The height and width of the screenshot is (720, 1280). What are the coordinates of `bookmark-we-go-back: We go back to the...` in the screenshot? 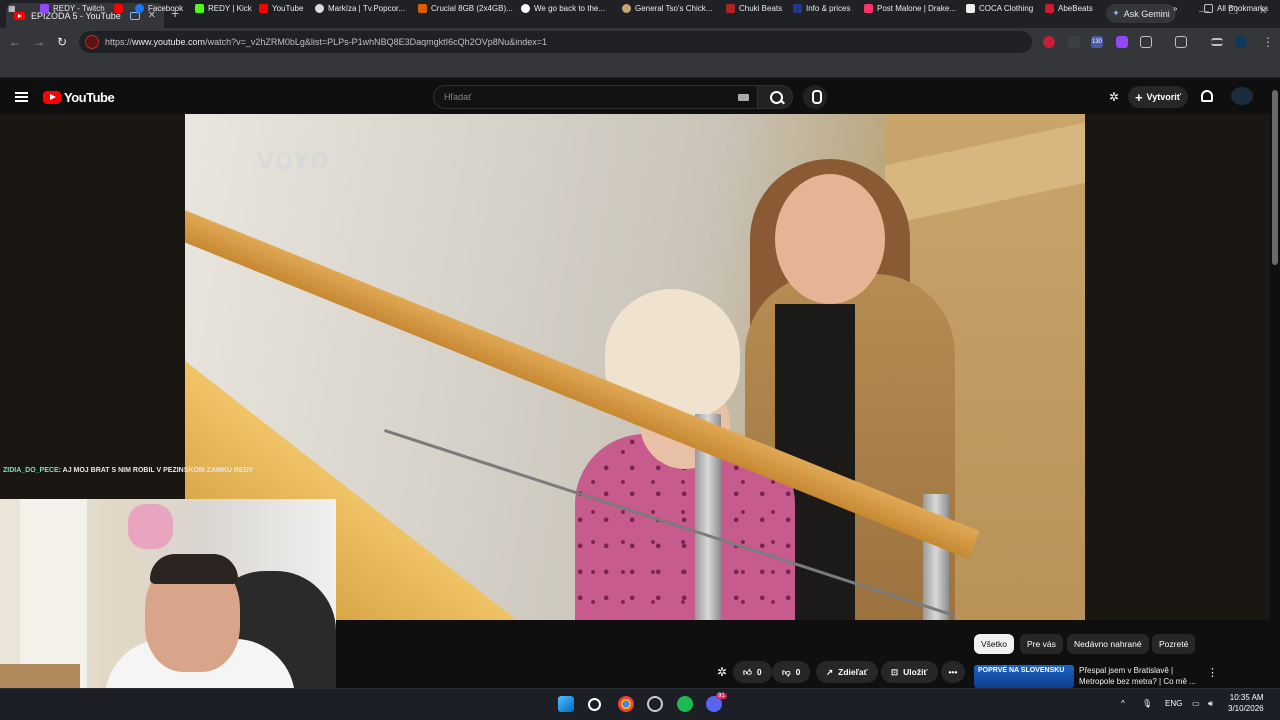 It's located at (563, 8).